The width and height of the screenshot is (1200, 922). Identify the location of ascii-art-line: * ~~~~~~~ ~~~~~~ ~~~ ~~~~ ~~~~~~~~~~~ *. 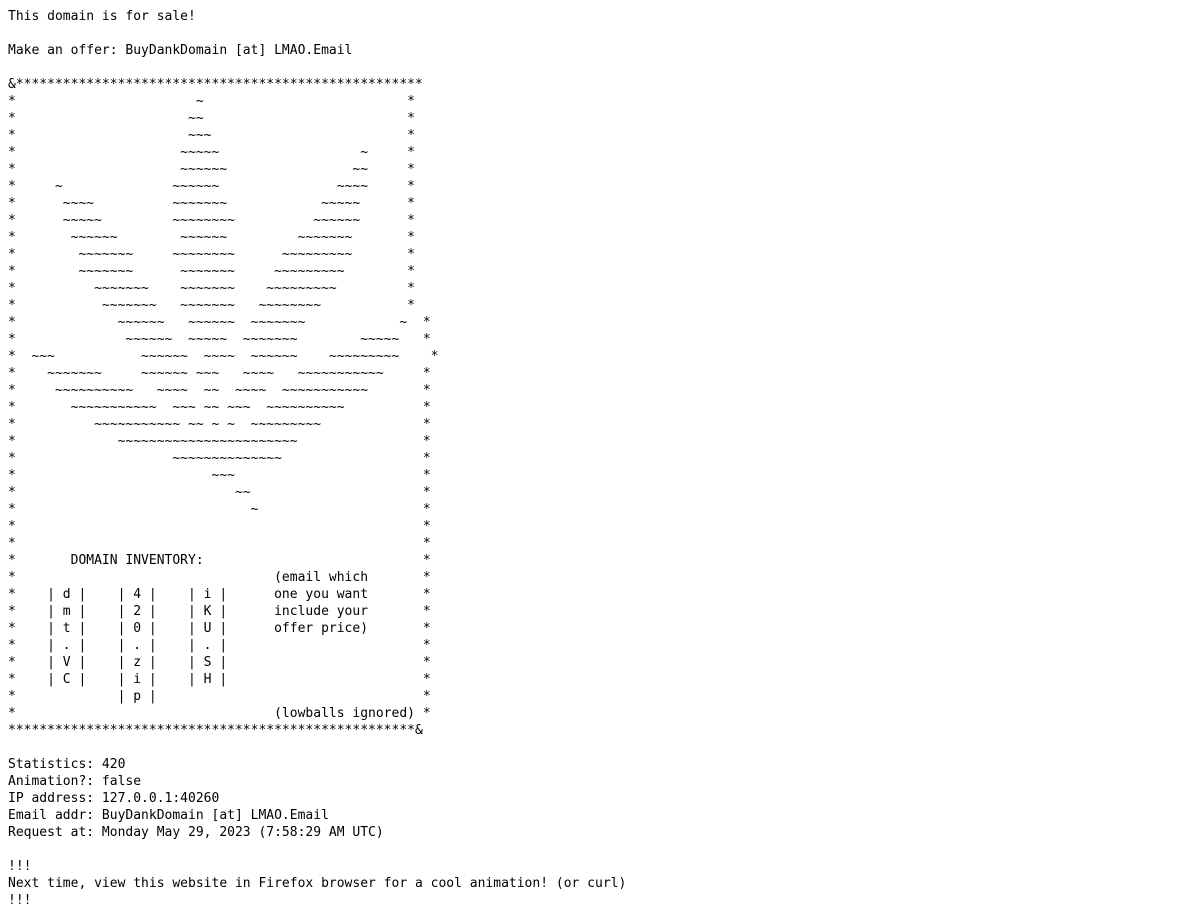
(219, 373).